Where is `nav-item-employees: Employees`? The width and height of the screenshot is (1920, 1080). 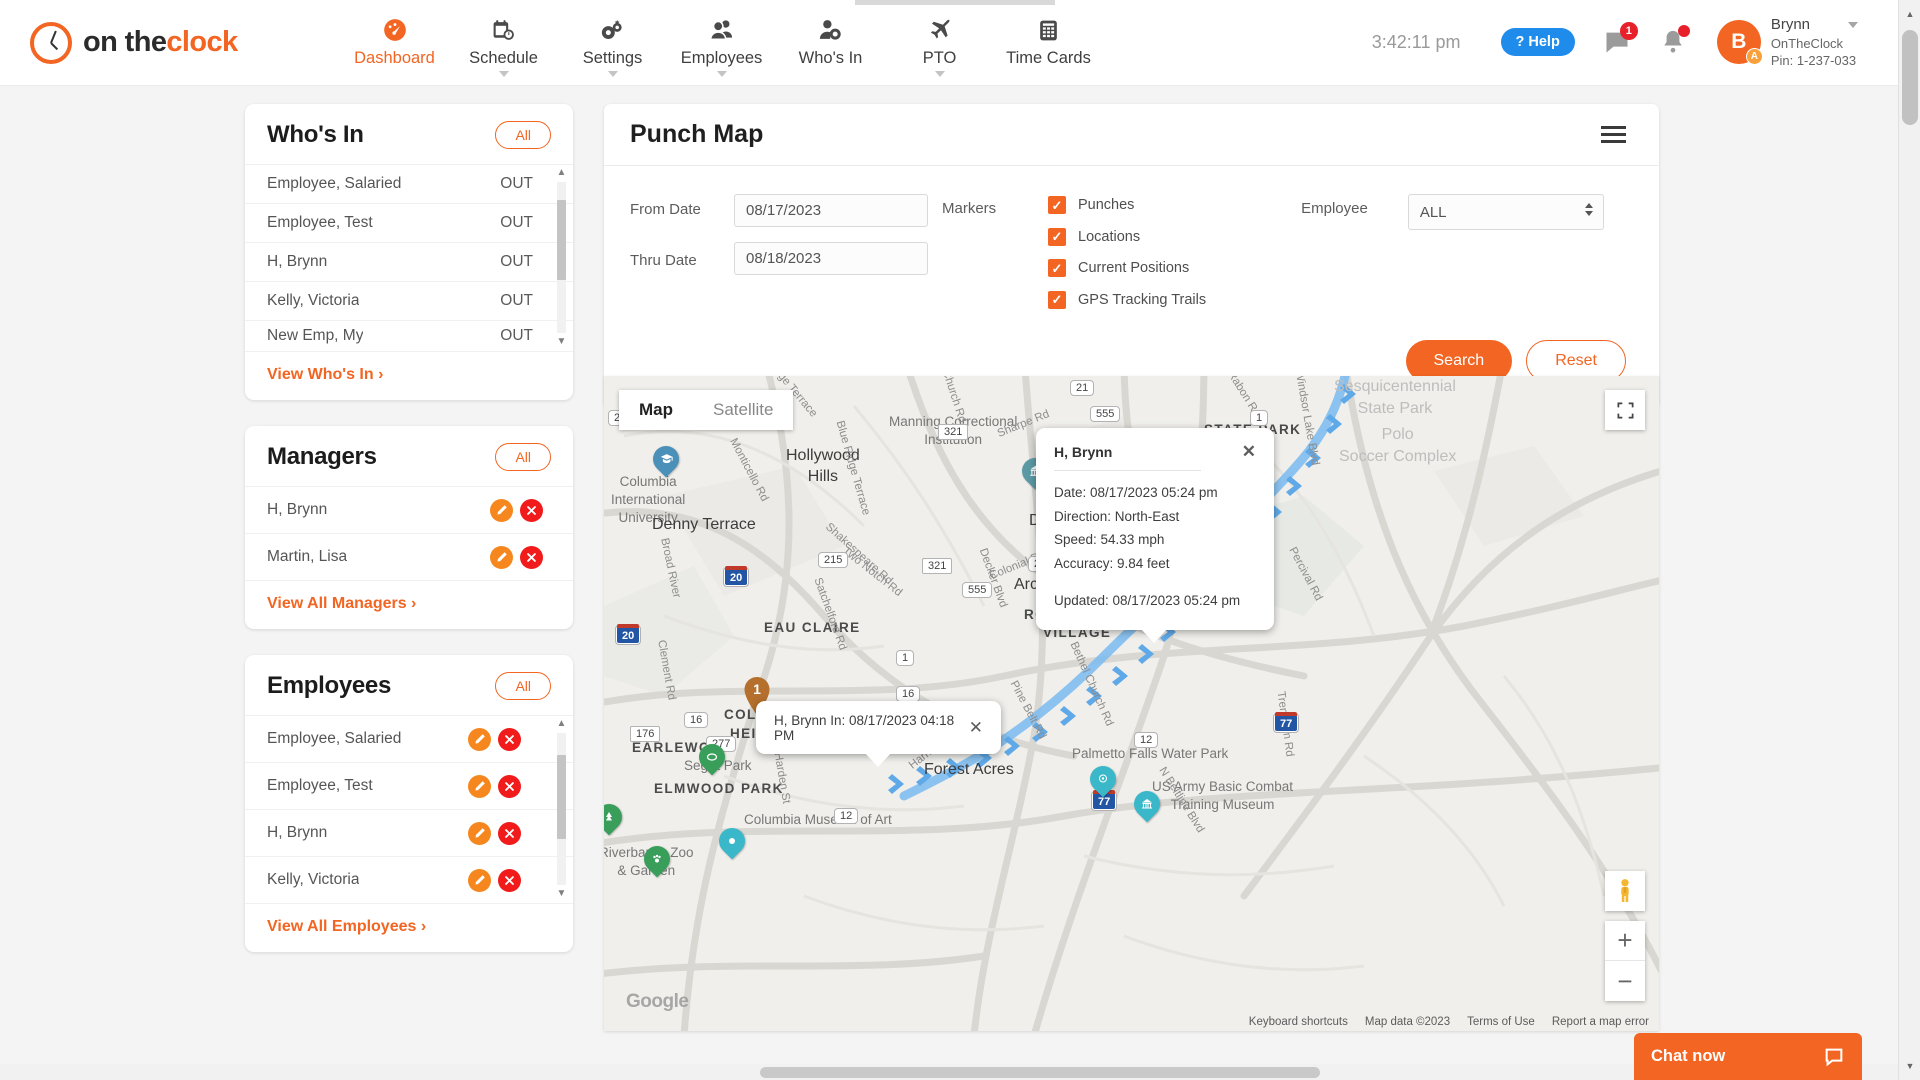 nav-item-employees: Employees is located at coordinates (721, 46).